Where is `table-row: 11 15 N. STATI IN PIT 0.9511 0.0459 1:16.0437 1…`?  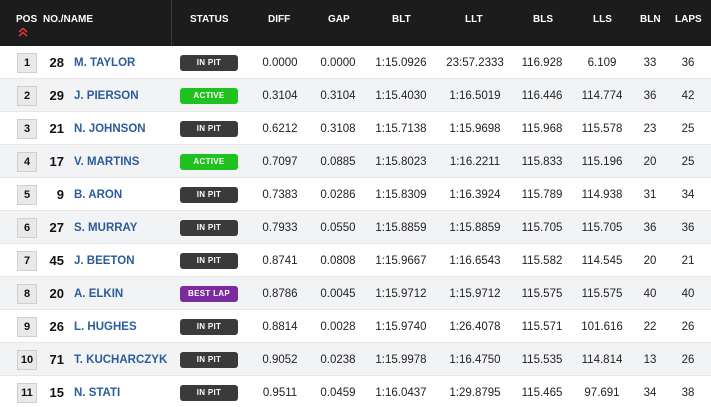
table-row: 11 15 N. STATI IN PIT 0.9511 0.0459 1:16.0437 1… is located at coordinates (355, 391).